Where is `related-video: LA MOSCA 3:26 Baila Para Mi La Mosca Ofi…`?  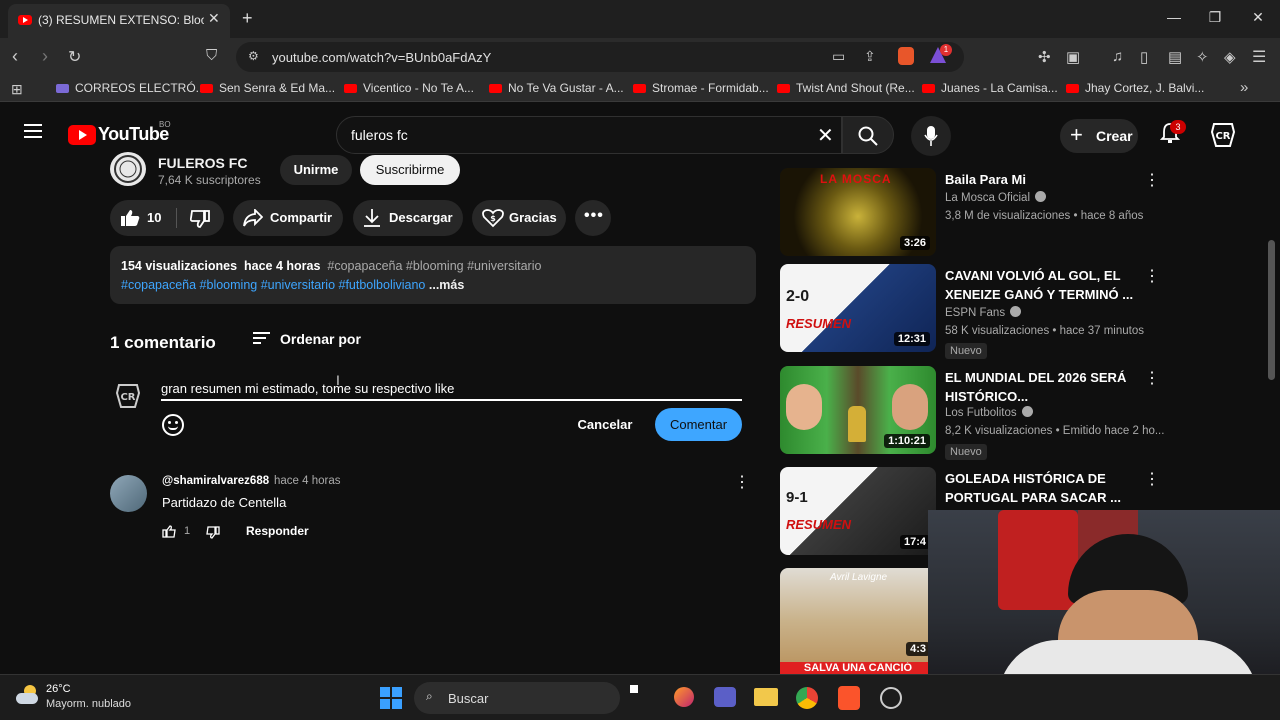 related-video: LA MOSCA 3:26 Baila Para Mi La Mosca Ofi… is located at coordinates (970, 213).